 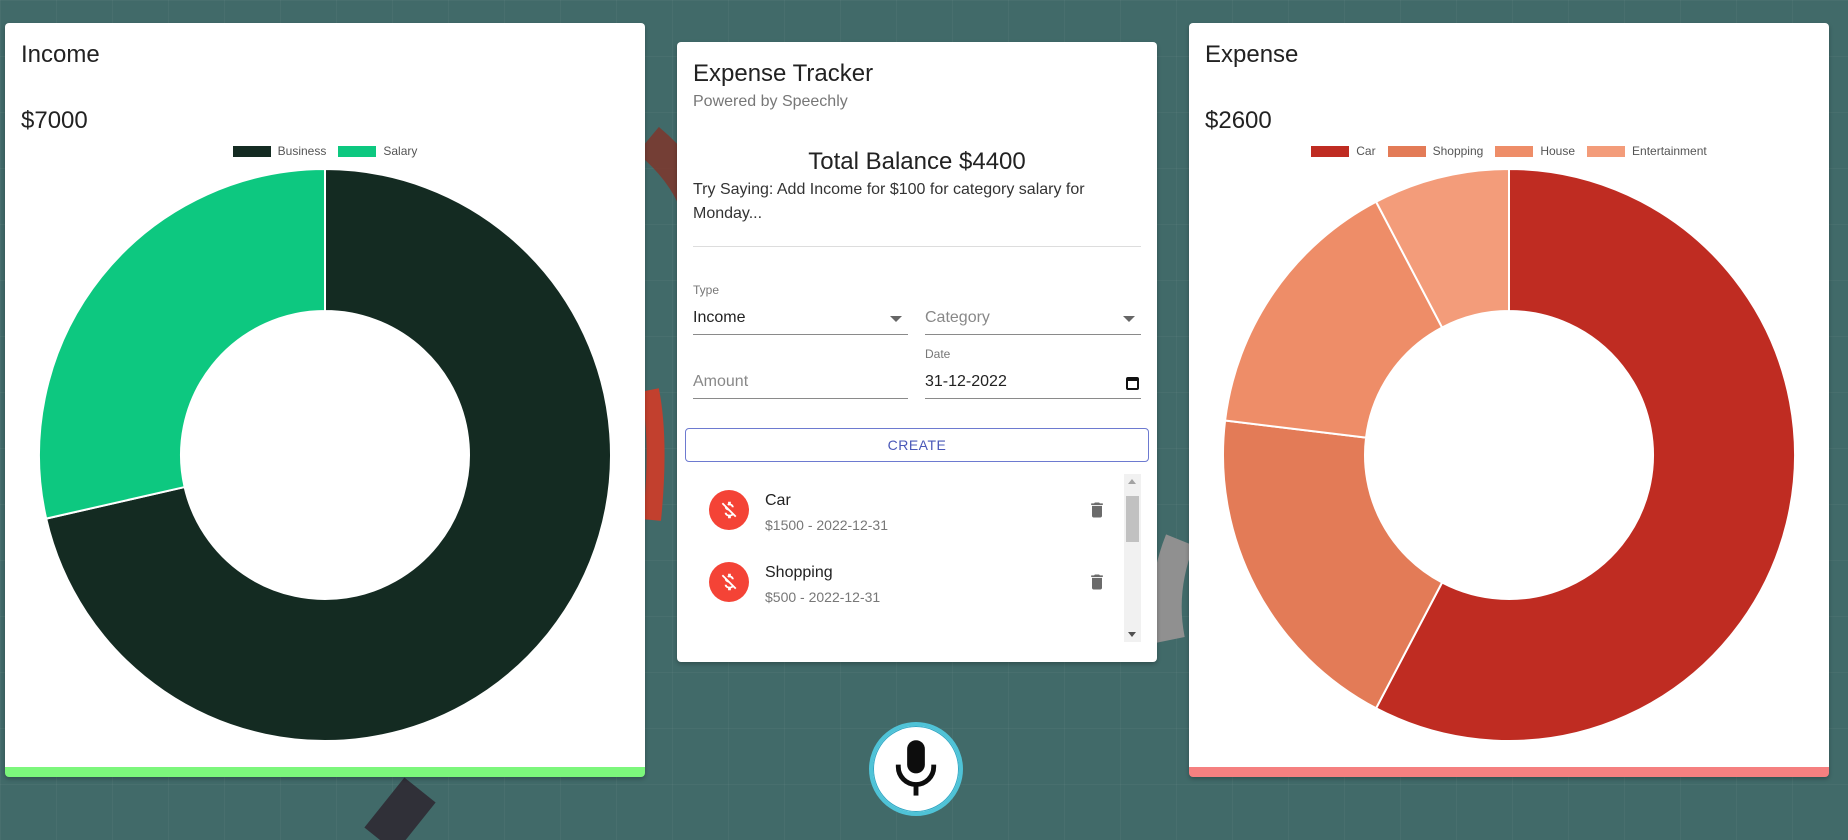 I want to click on create-button: CREATE, so click(x=917, y=445).